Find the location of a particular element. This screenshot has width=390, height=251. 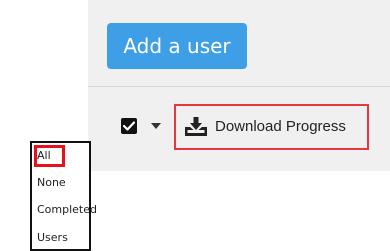

selection-dropdown-menu: All None Completed Users is located at coordinates (63, 196).